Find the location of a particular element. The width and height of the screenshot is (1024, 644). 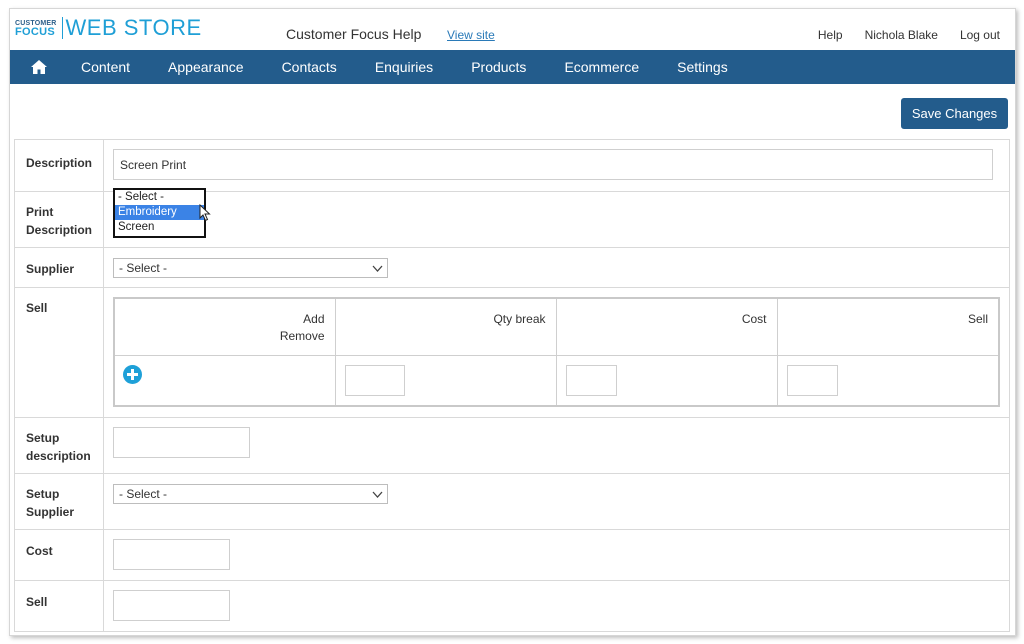

logo: CUSTOMER FOCUS WEB STORE is located at coordinates (108, 28).